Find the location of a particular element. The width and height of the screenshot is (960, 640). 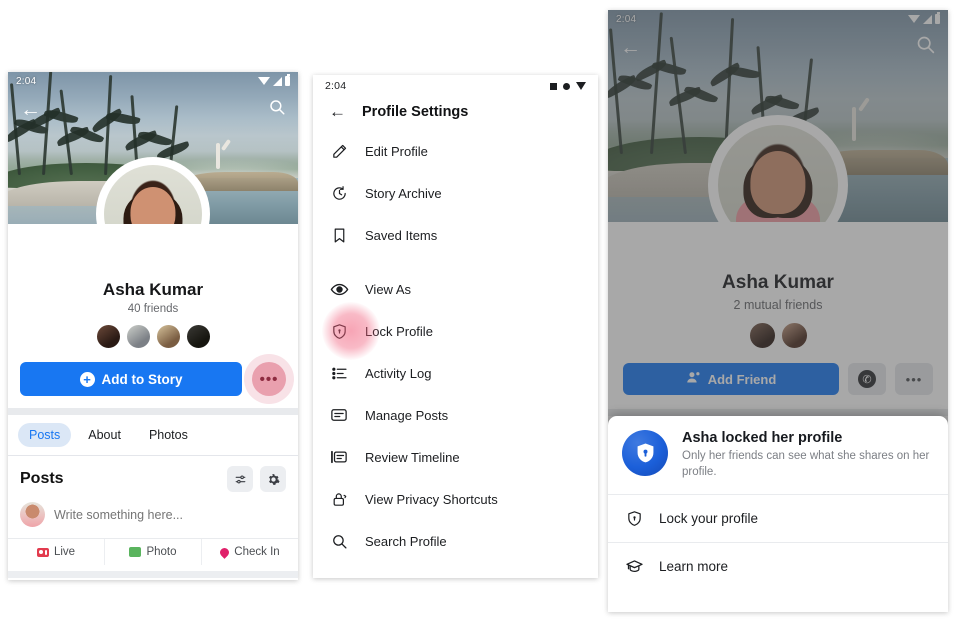

padlock-icon is located at coordinates (339, 499).